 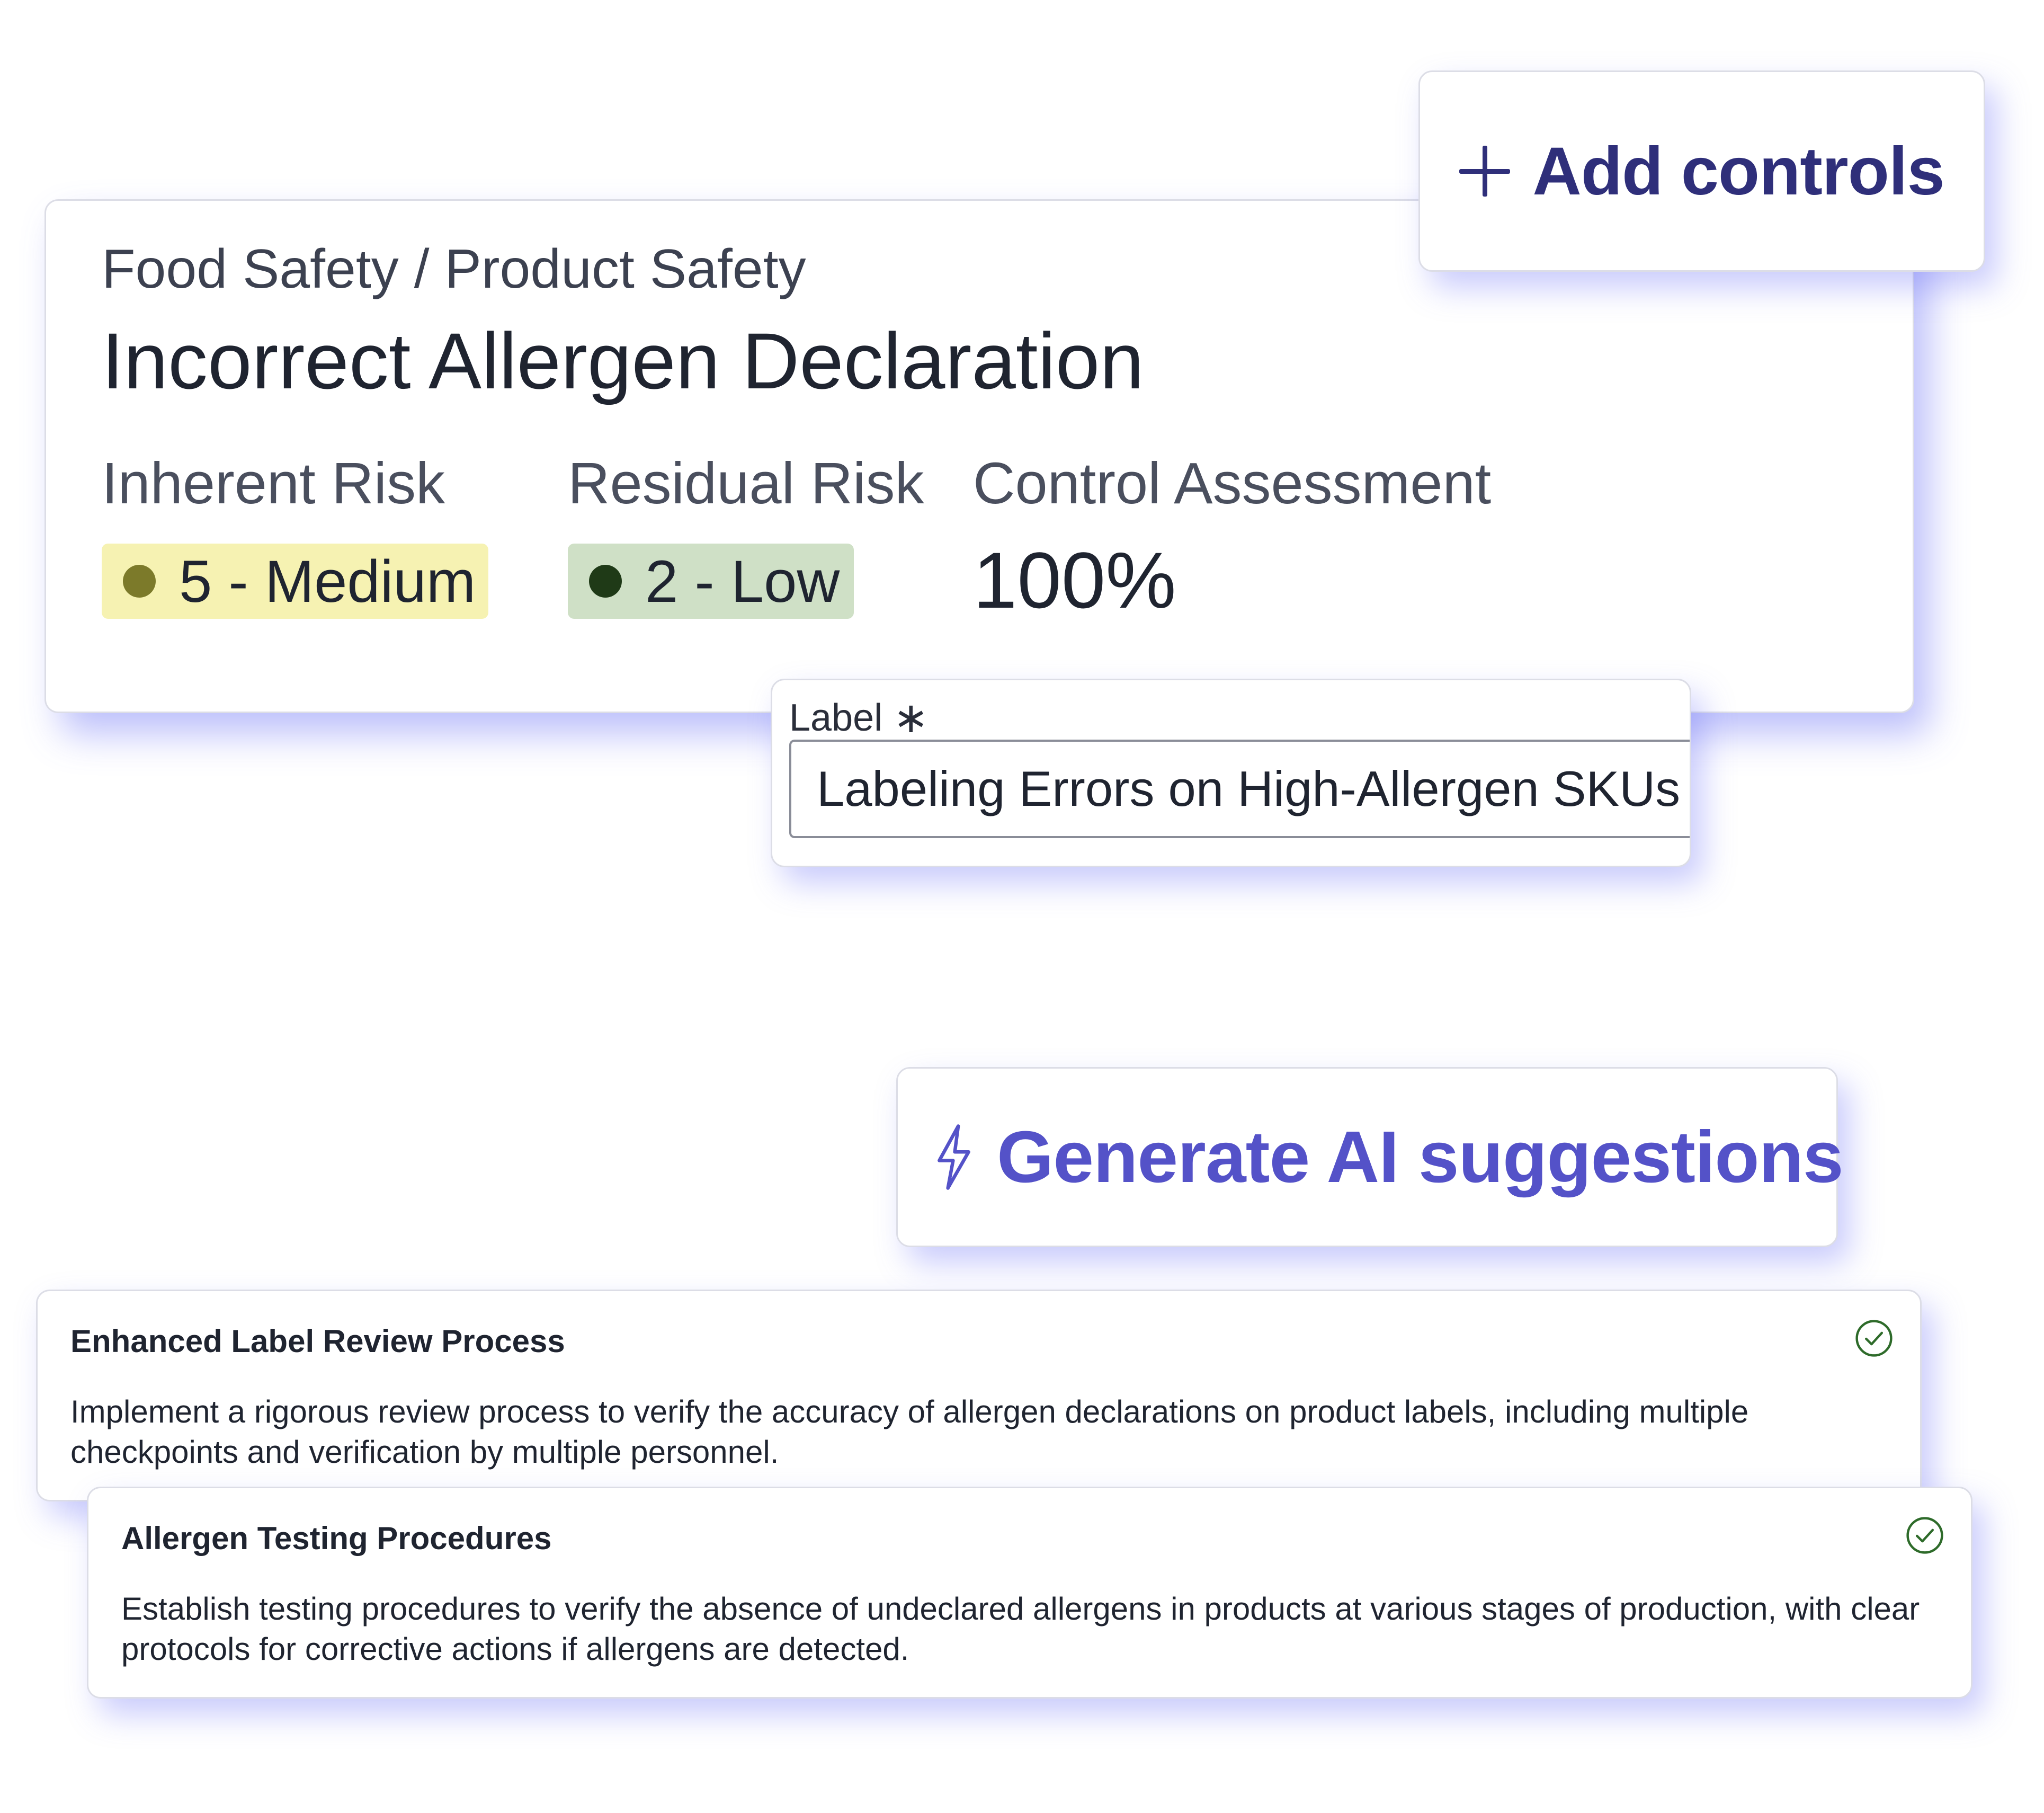 What do you see at coordinates (454, 269) in the screenshot?
I see `breadcrumb: Food Safety / Product Safety` at bounding box center [454, 269].